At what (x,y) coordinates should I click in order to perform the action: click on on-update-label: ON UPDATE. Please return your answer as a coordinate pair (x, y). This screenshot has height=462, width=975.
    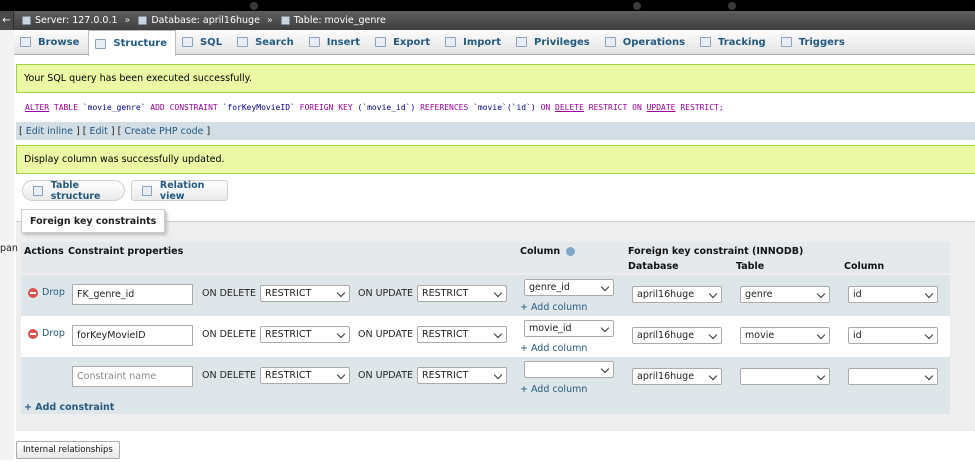
    Looking at the image, I should click on (386, 375).